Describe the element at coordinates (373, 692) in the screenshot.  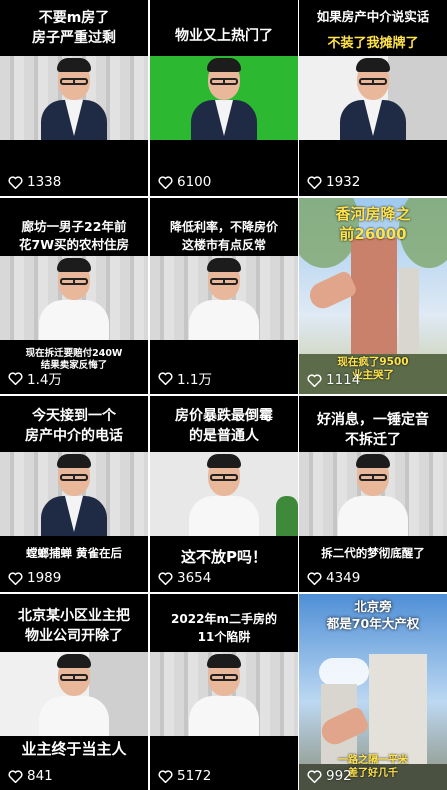
I see `video-tile: 北京旁 都是70年大产权 一路之隔一平米 差了好几千 992` at that location.